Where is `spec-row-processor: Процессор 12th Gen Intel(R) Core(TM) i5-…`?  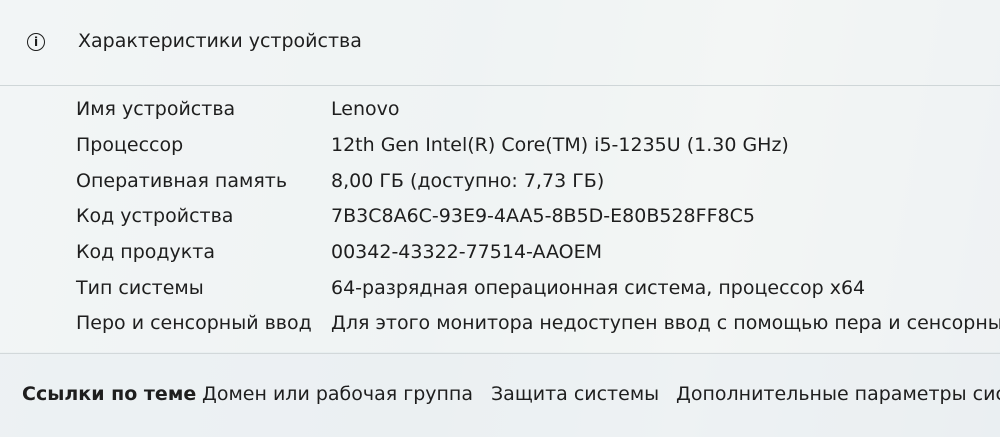 spec-row-processor: Процессор 12th Gen Intel(R) Core(TM) i5-… is located at coordinates (500, 149).